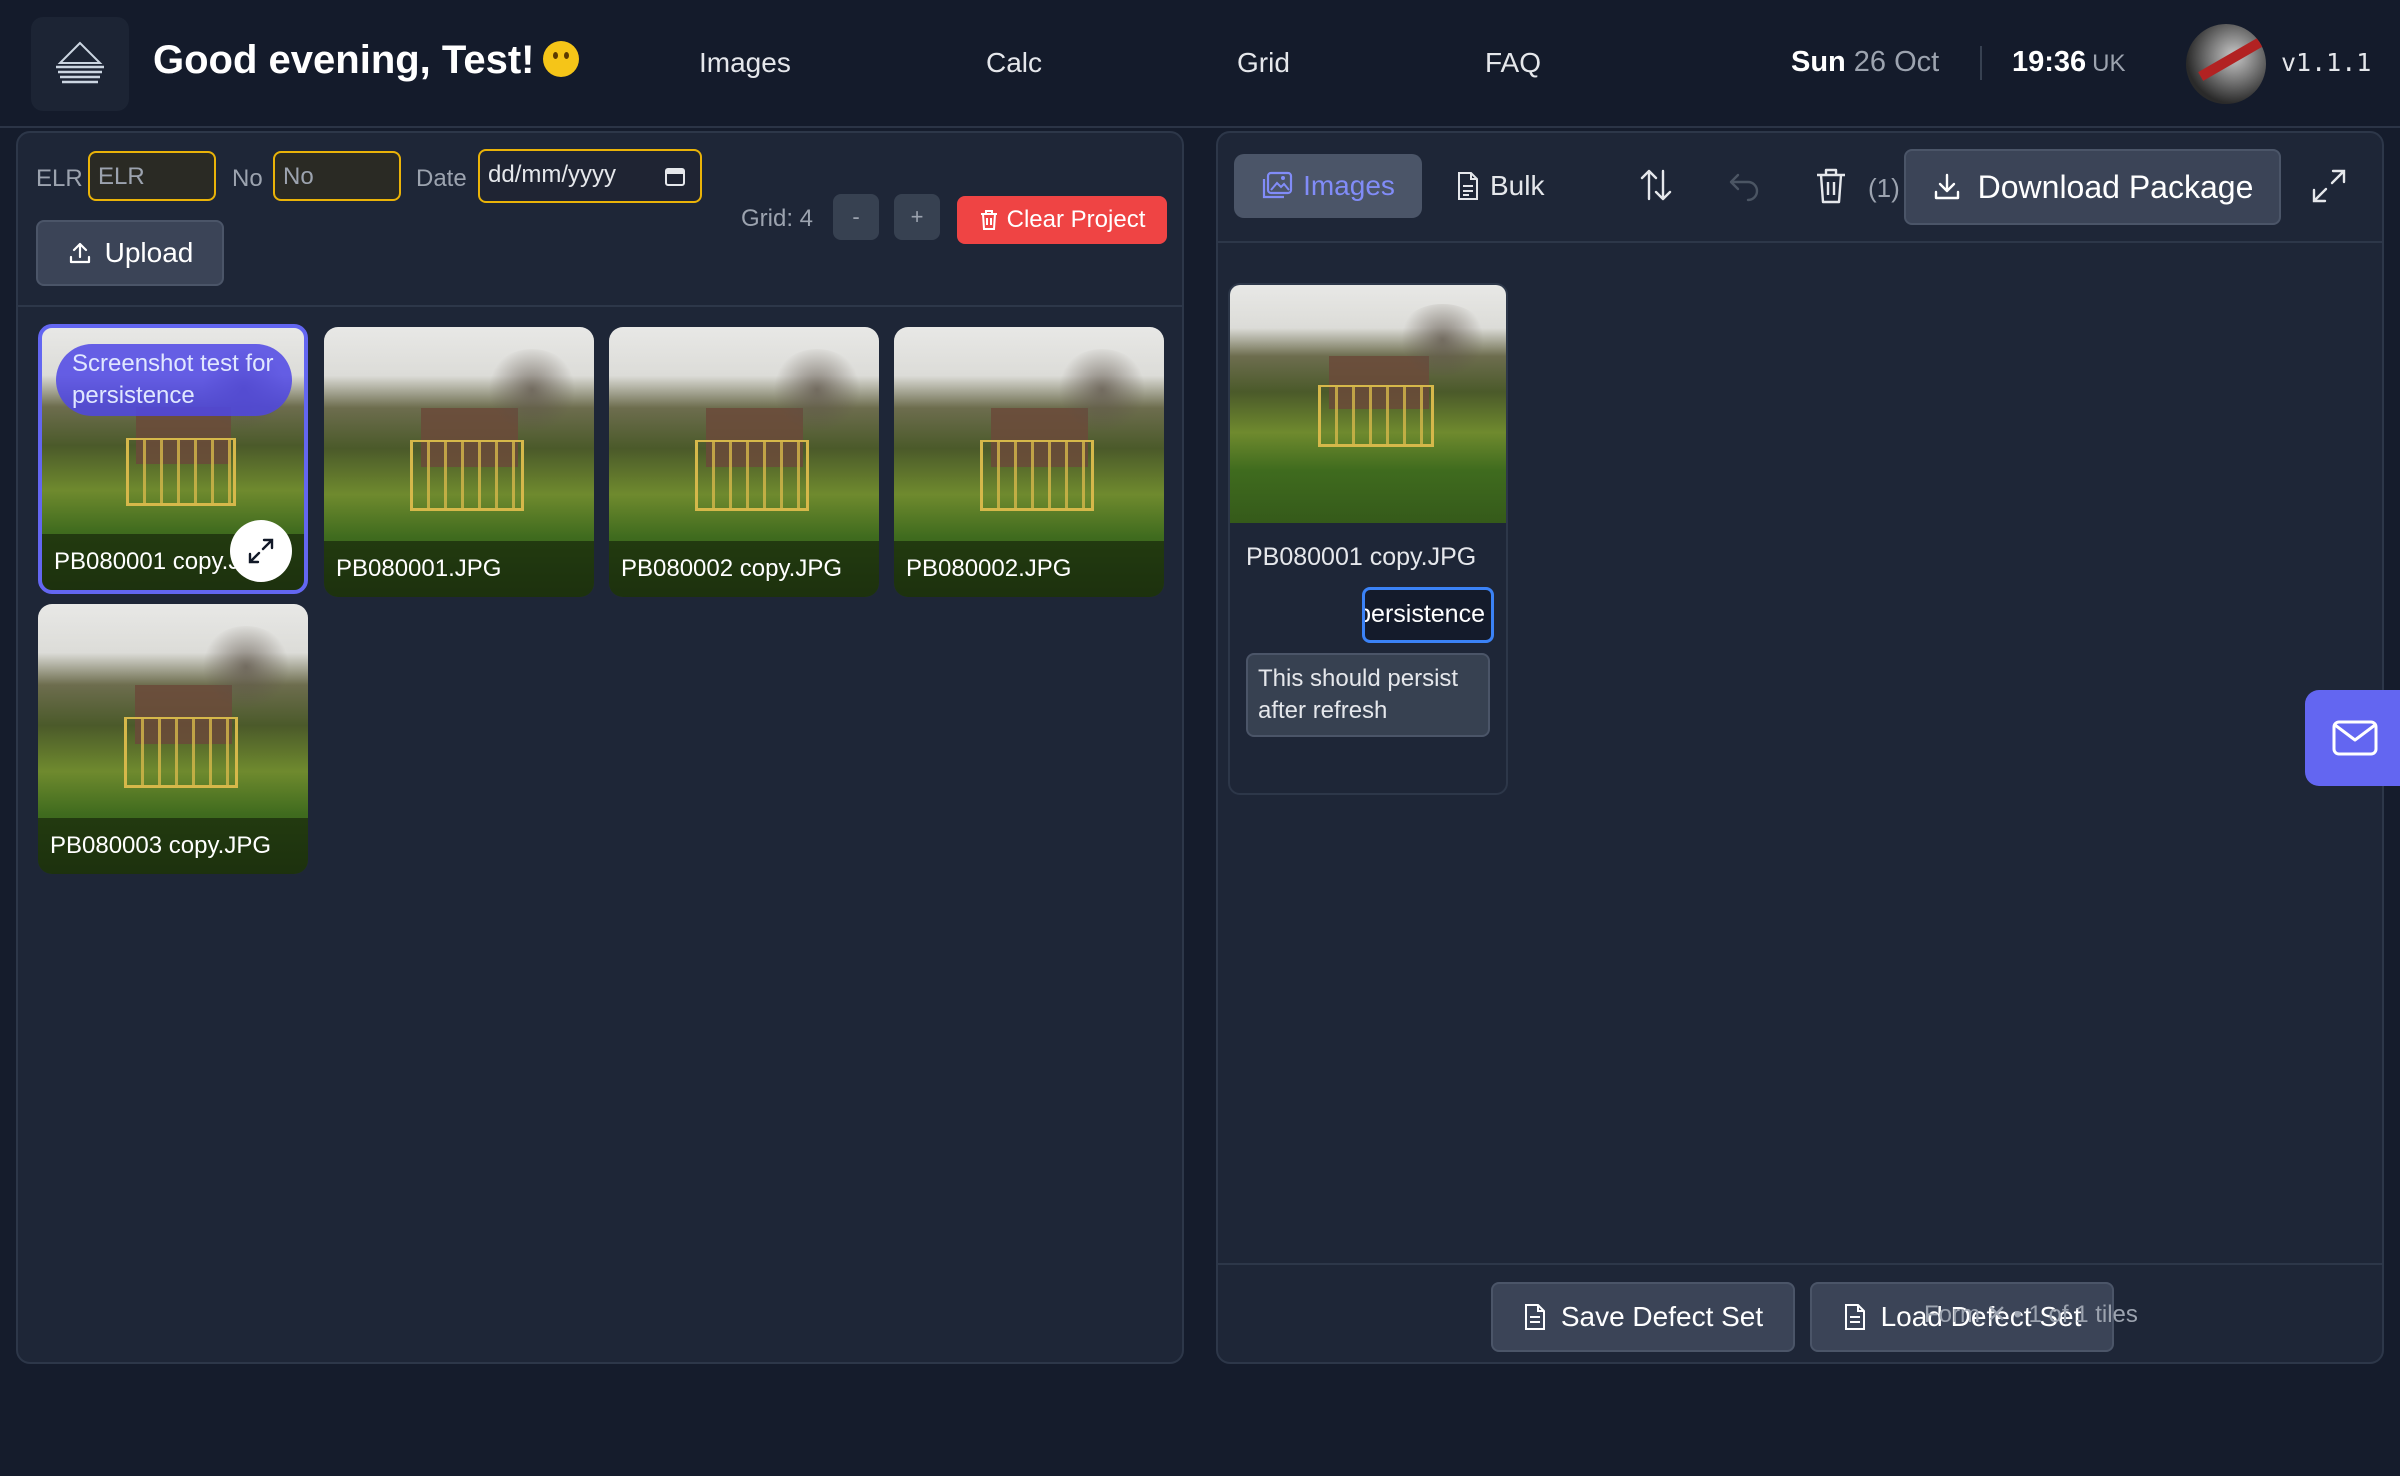  What do you see at coordinates (247, 178) in the screenshot?
I see `no-label: No` at bounding box center [247, 178].